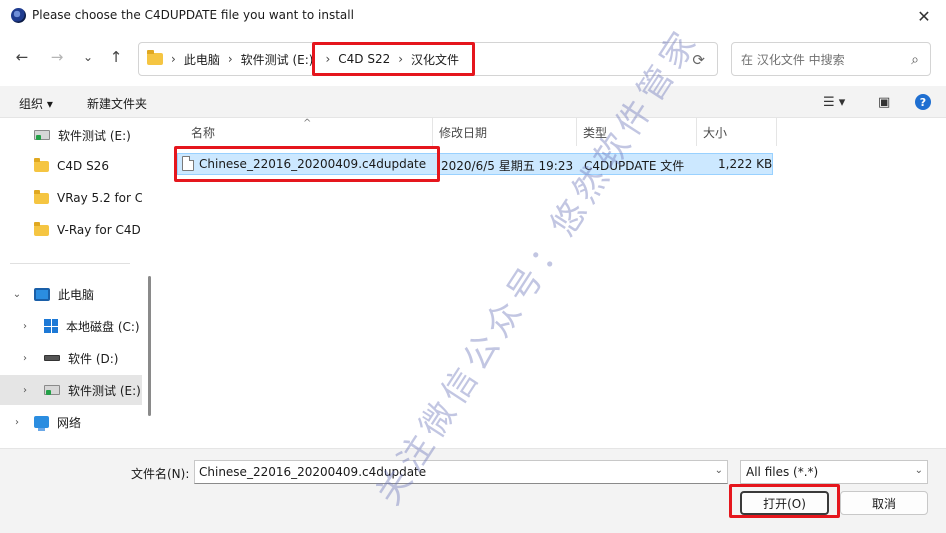  Describe the element at coordinates (22, 57) in the screenshot. I see `back-button: ←` at that location.